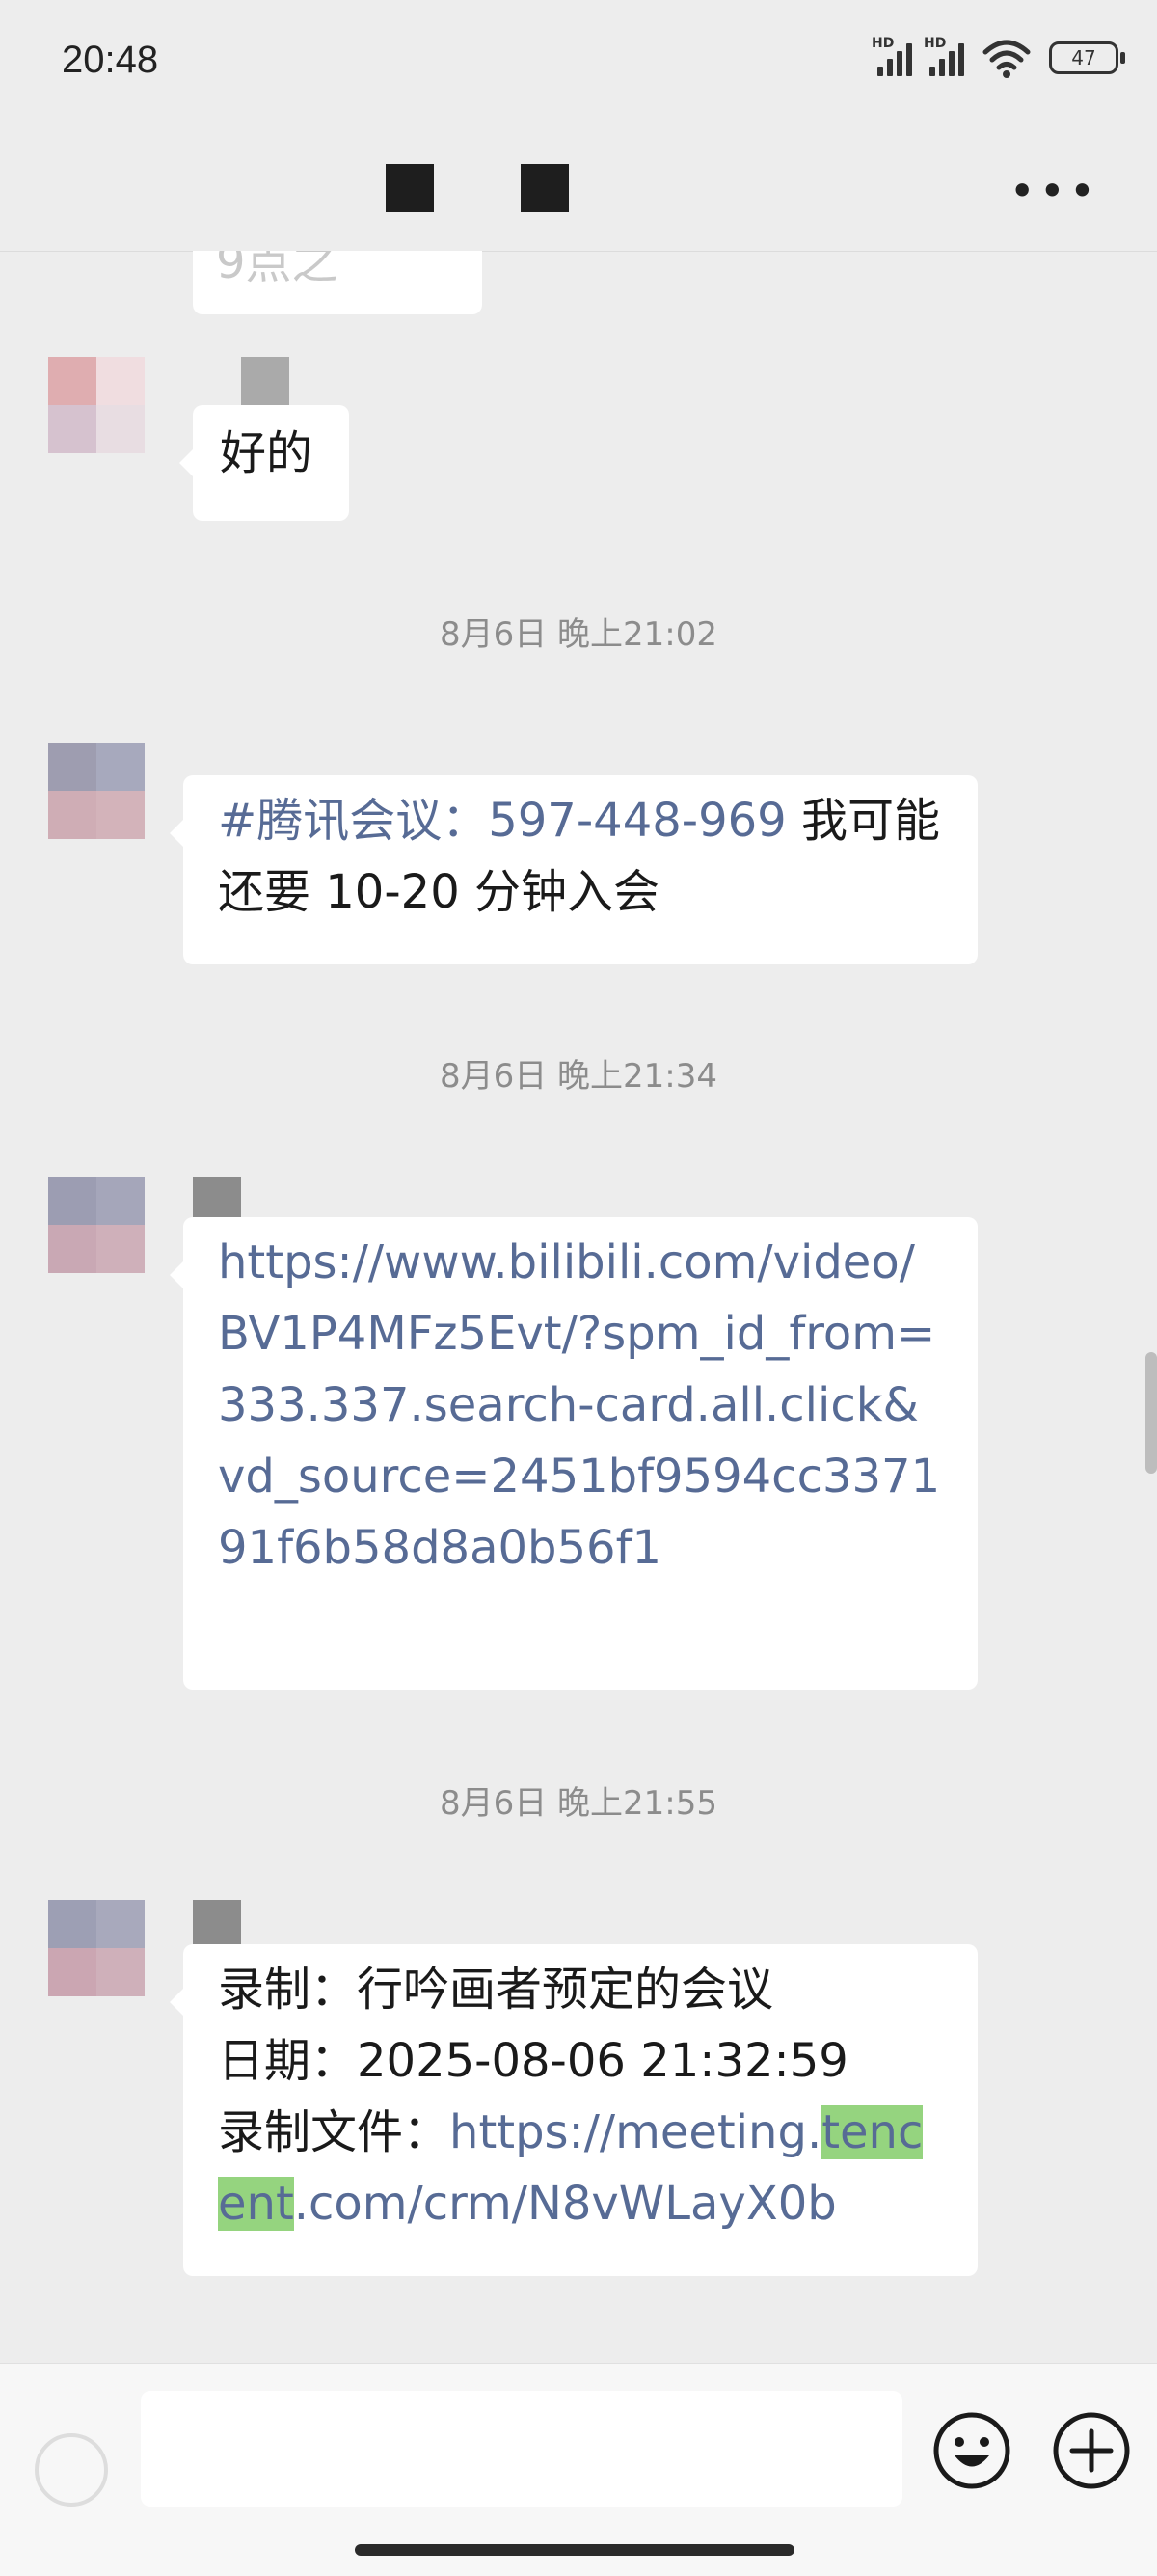  Describe the element at coordinates (1006, 59) in the screenshot. I see `wifi-icon` at that location.